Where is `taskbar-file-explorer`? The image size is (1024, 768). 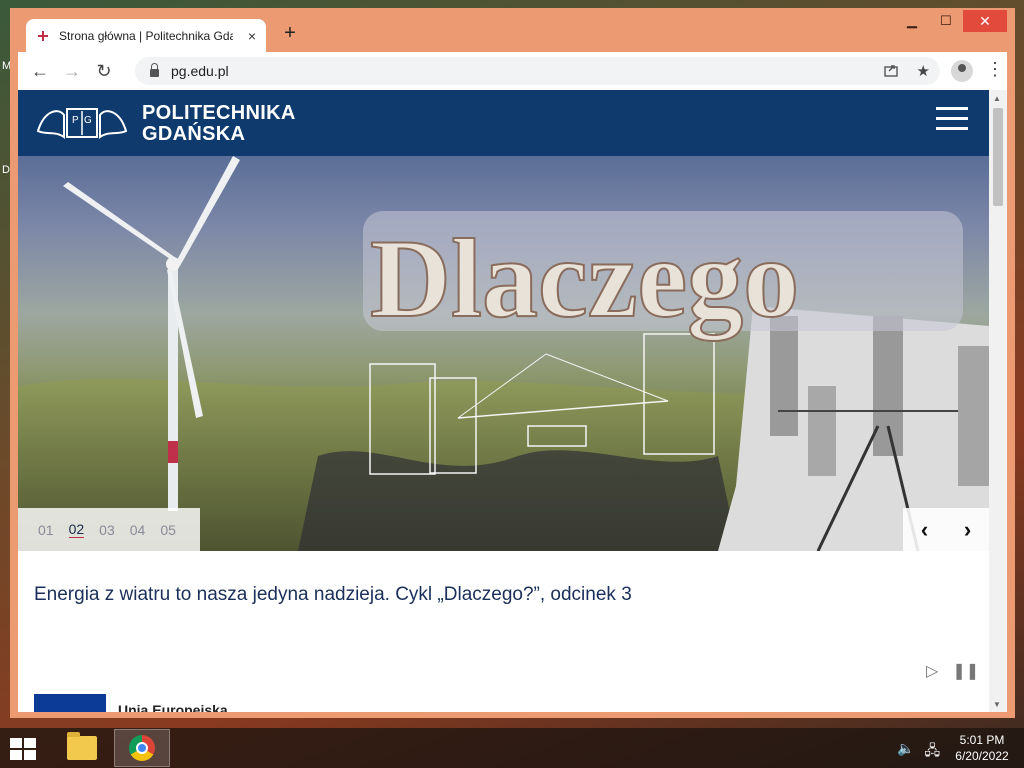 taskbar-file-explorer is located at coordinates (82, 748).